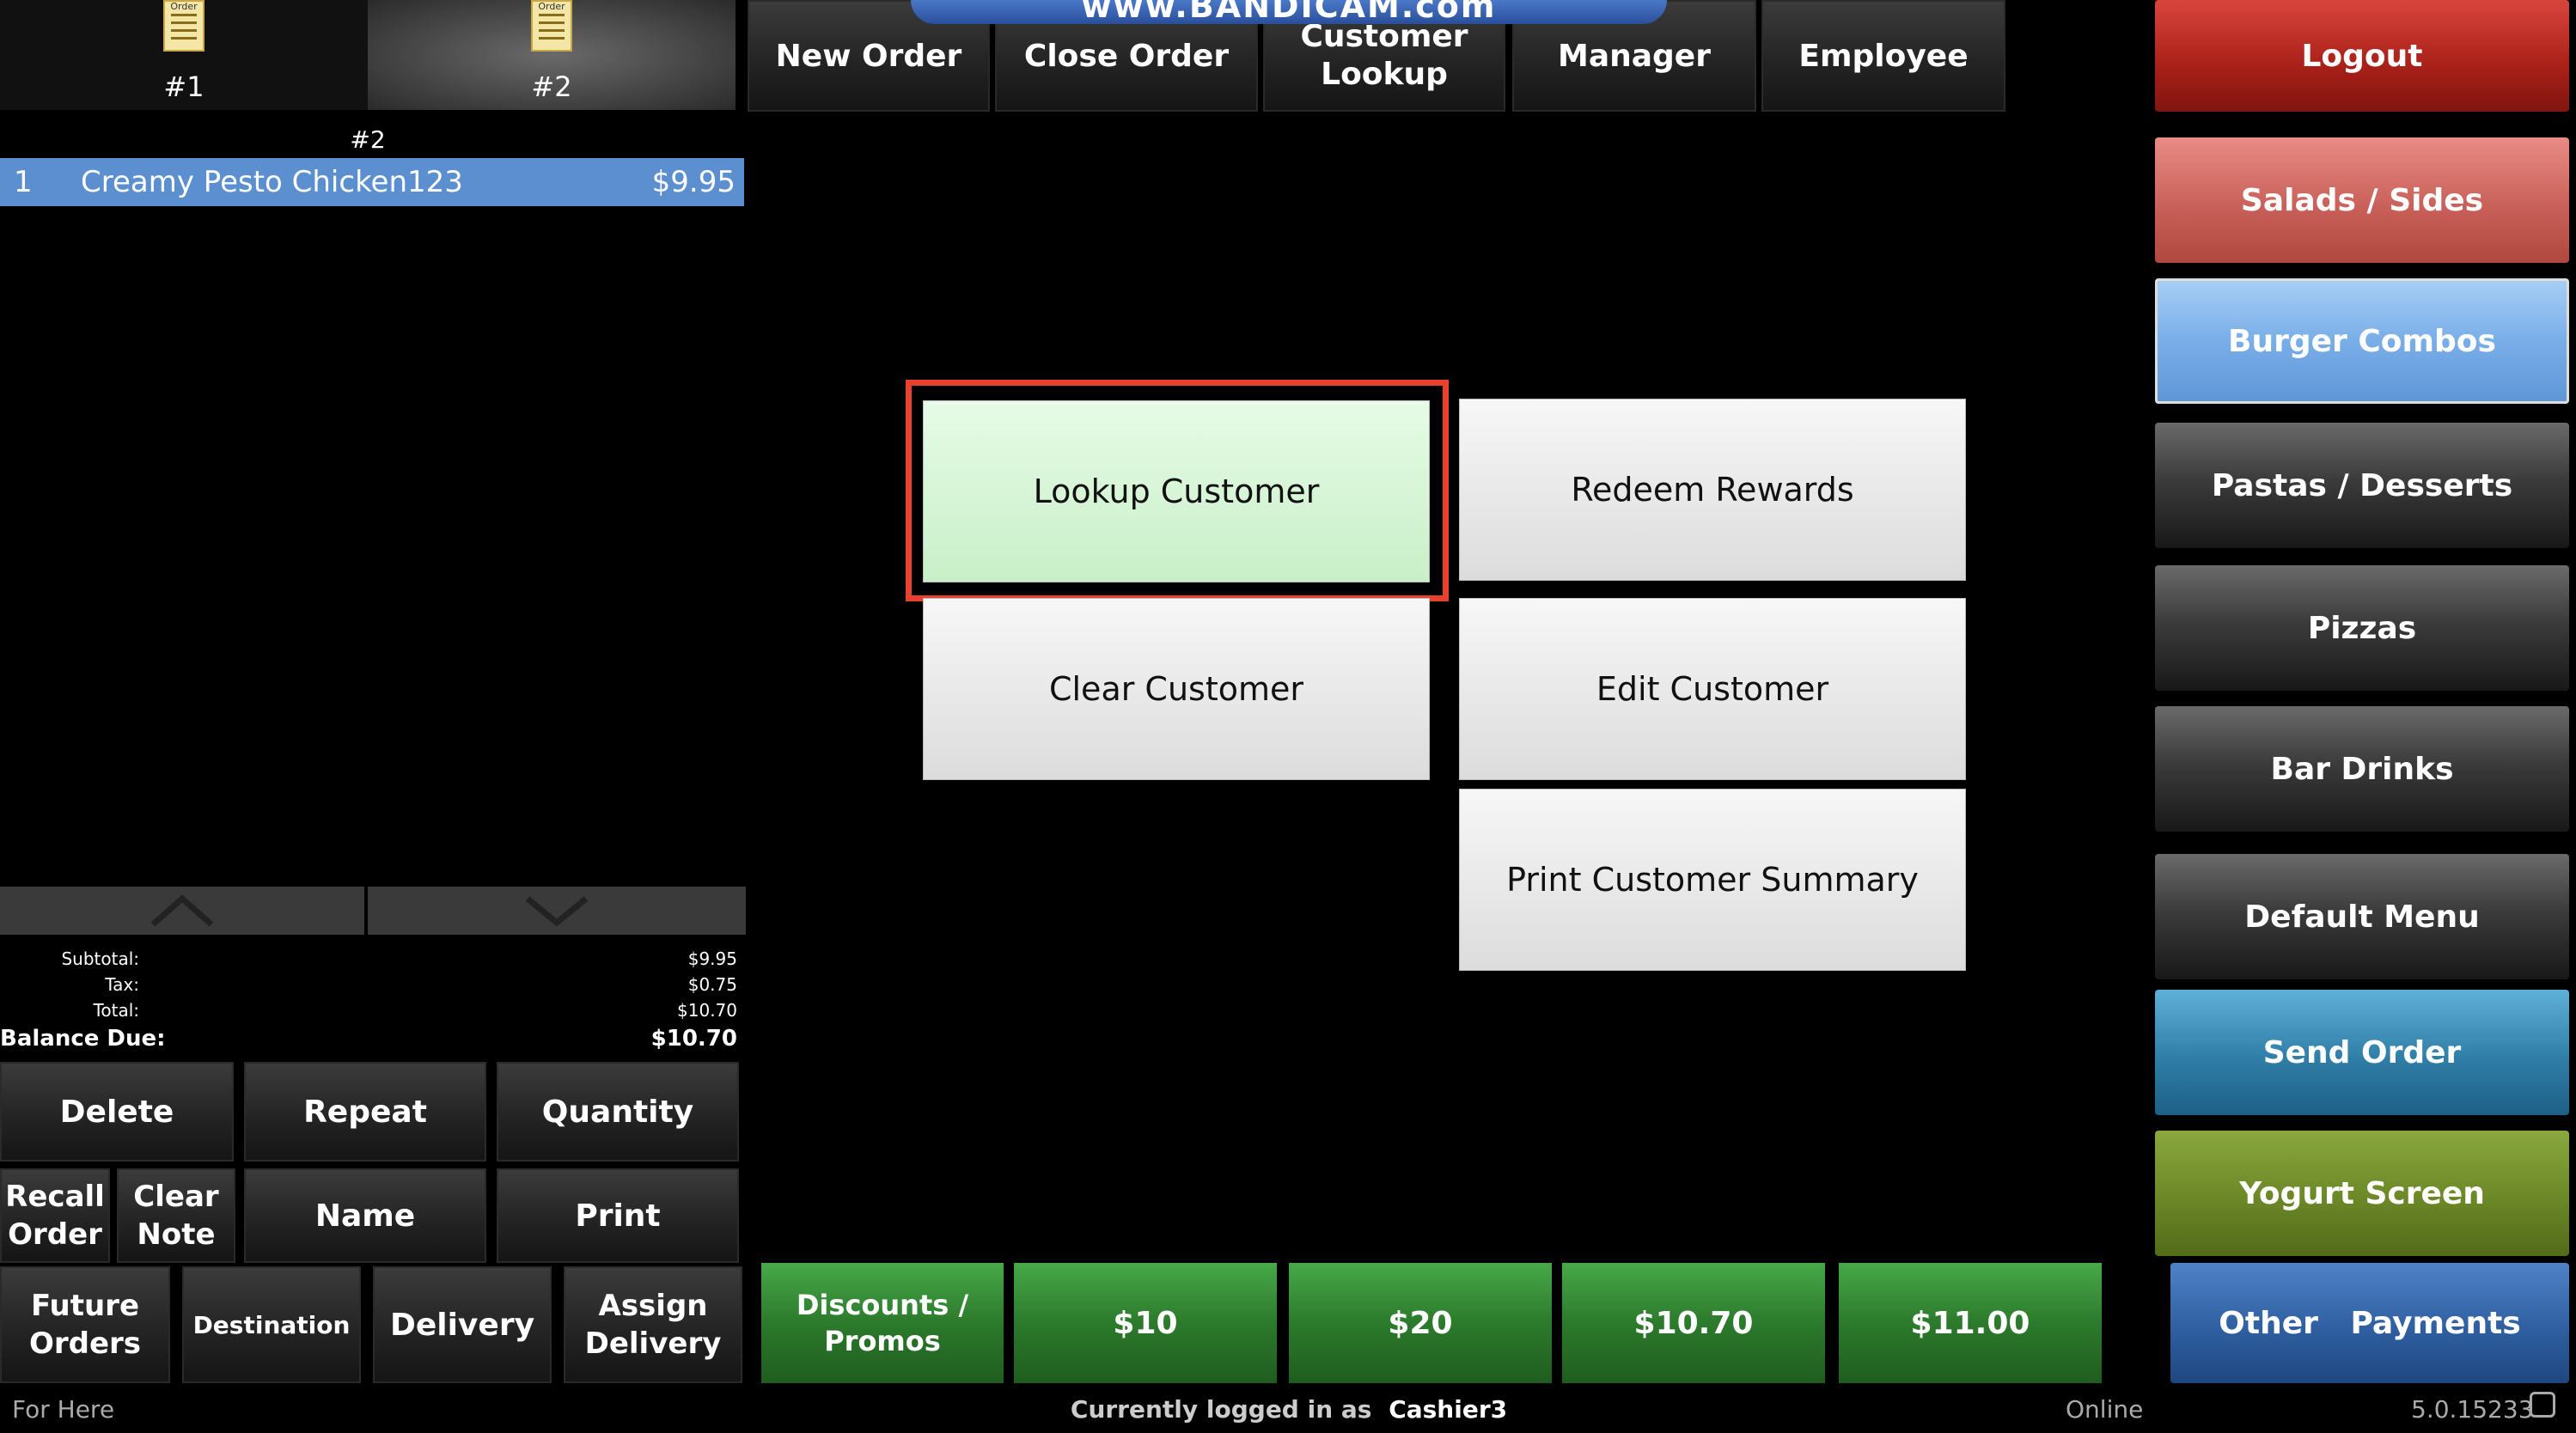 The image size is (2576, 1433). Describe the element at coordinates (184, 55) in the screenshot. I see `order-tab-1: #1` at that location.